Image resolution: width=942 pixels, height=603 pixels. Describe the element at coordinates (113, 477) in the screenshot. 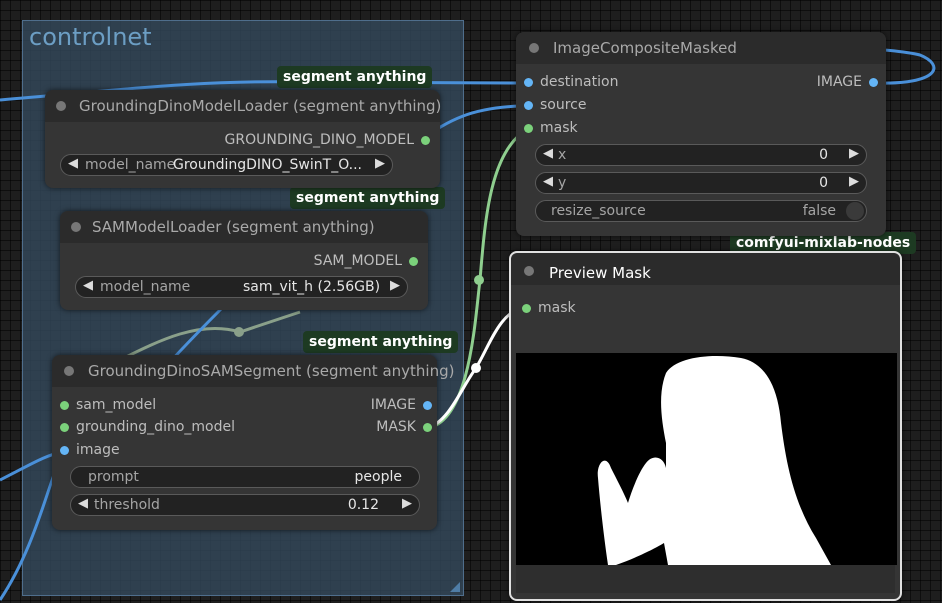

I see `widget-label: prompt` at that location.